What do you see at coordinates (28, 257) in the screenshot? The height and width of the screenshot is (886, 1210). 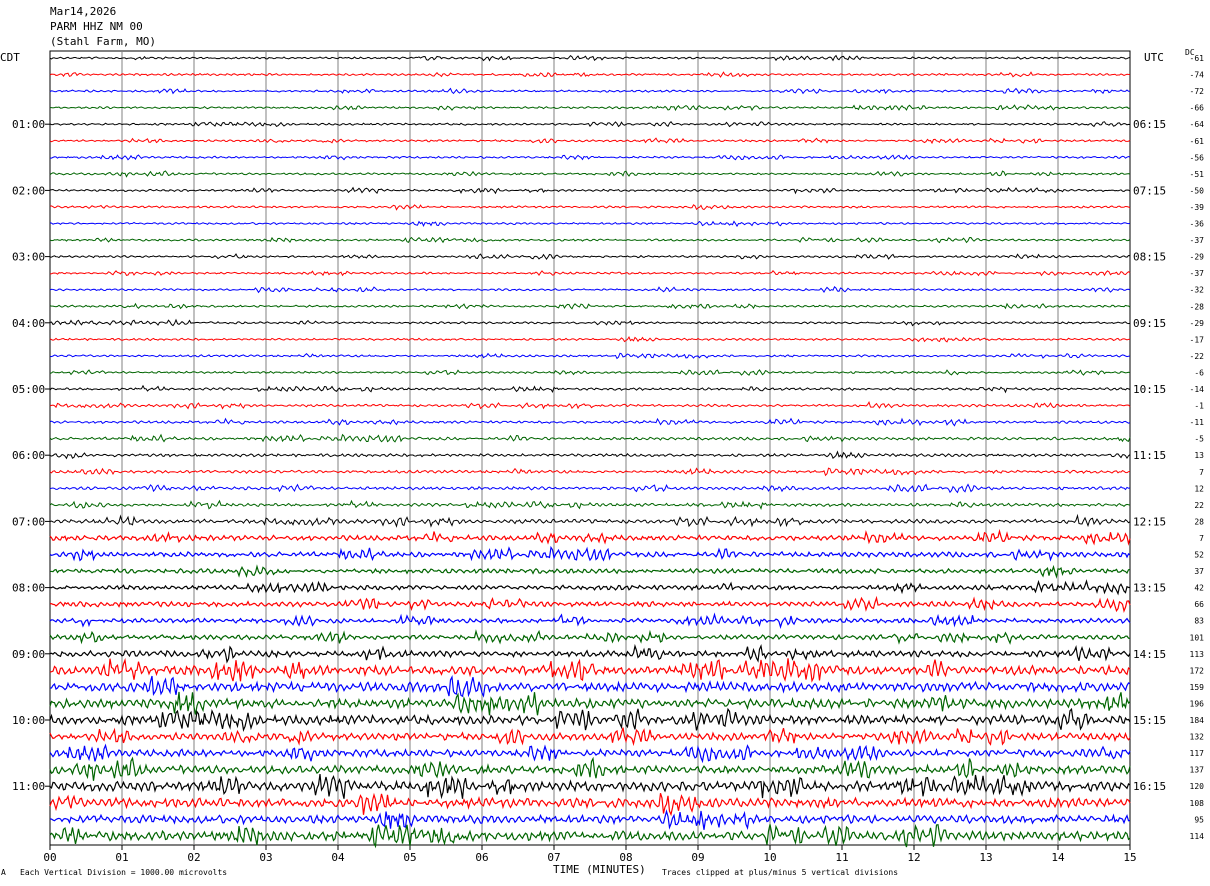 I see `cdt-hour-label-0300: 03:00` at bounding box center [28, 257].